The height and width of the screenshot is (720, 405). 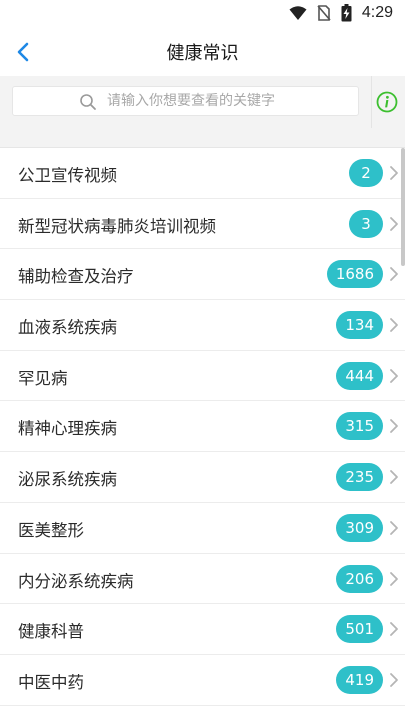 I want to click on category-row: 新型冠状病毒肺炎培训视频 3, so click(x=202, y=224).